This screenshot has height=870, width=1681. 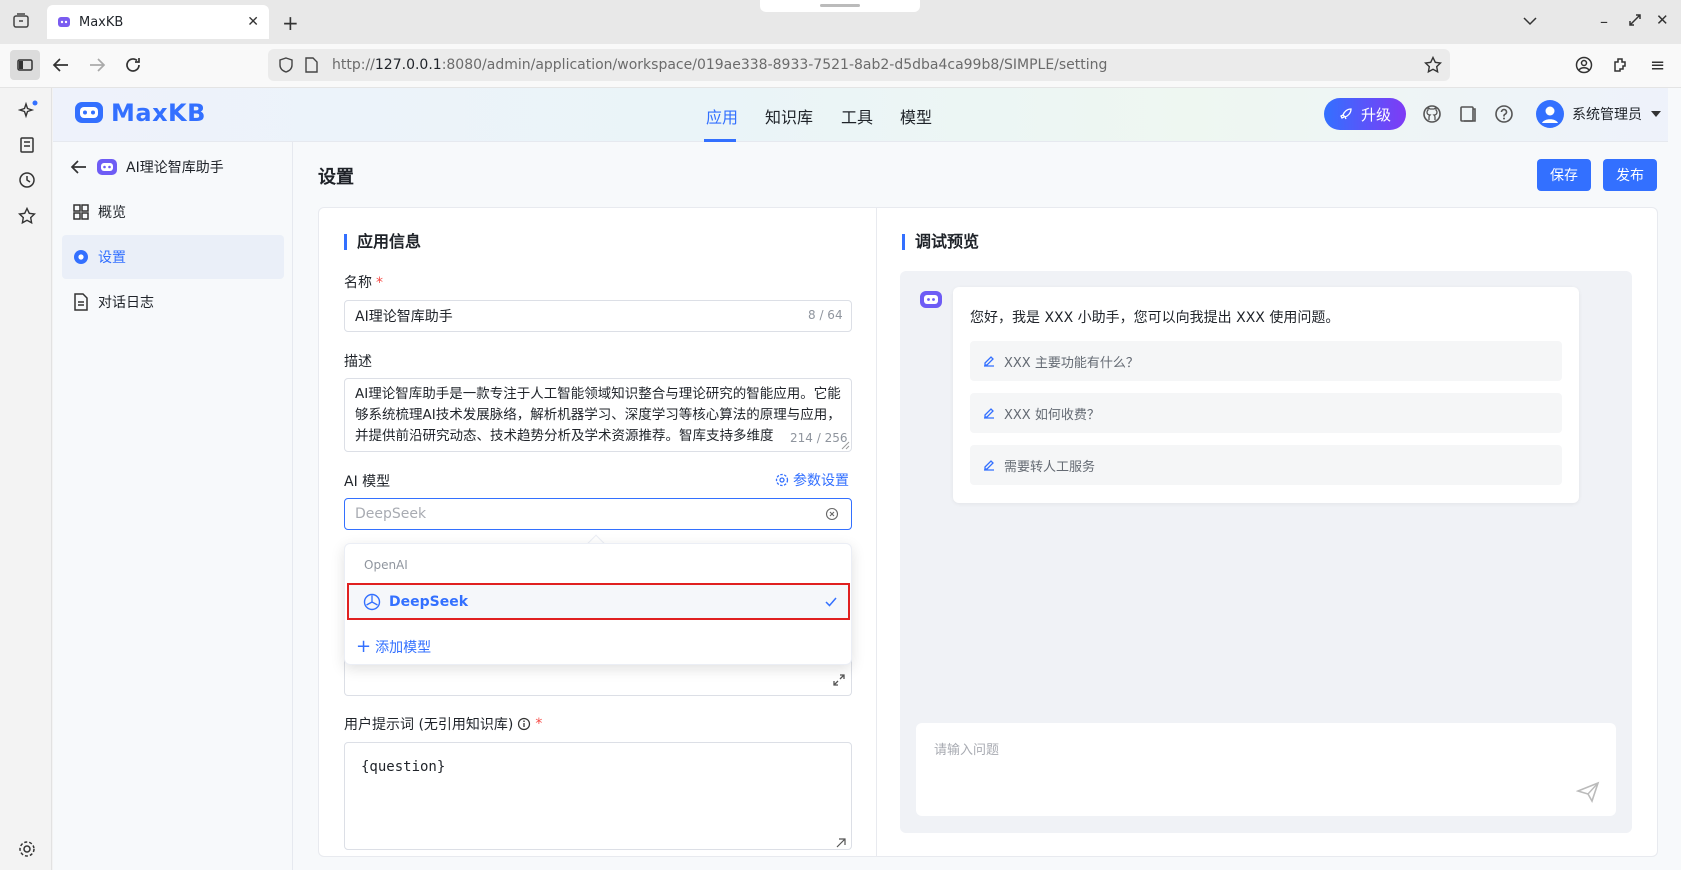 I want to click on page-icon, so click(x=311, y=65).